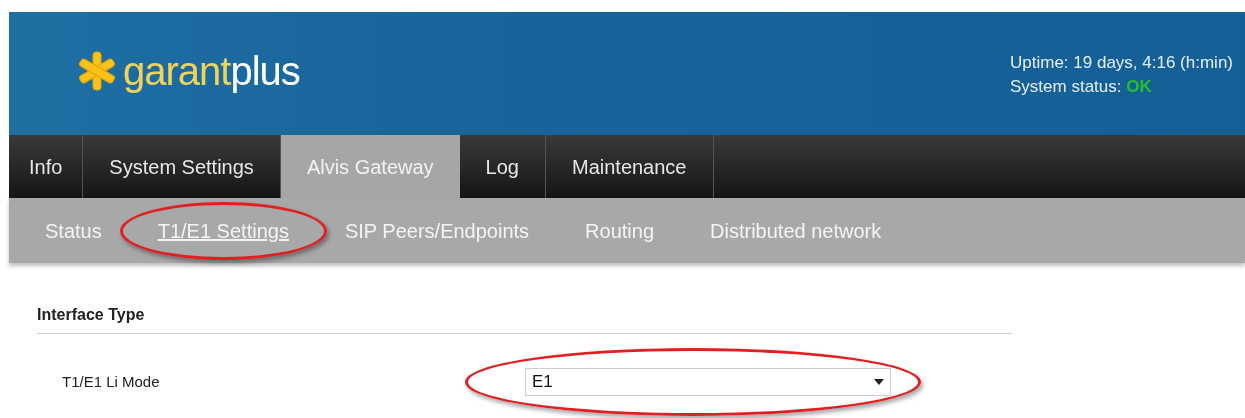  What do you see at coordinates (796, 230) in the screenshot?
I see `subnav-link: Distributed network` at bounding box center [796, 230].